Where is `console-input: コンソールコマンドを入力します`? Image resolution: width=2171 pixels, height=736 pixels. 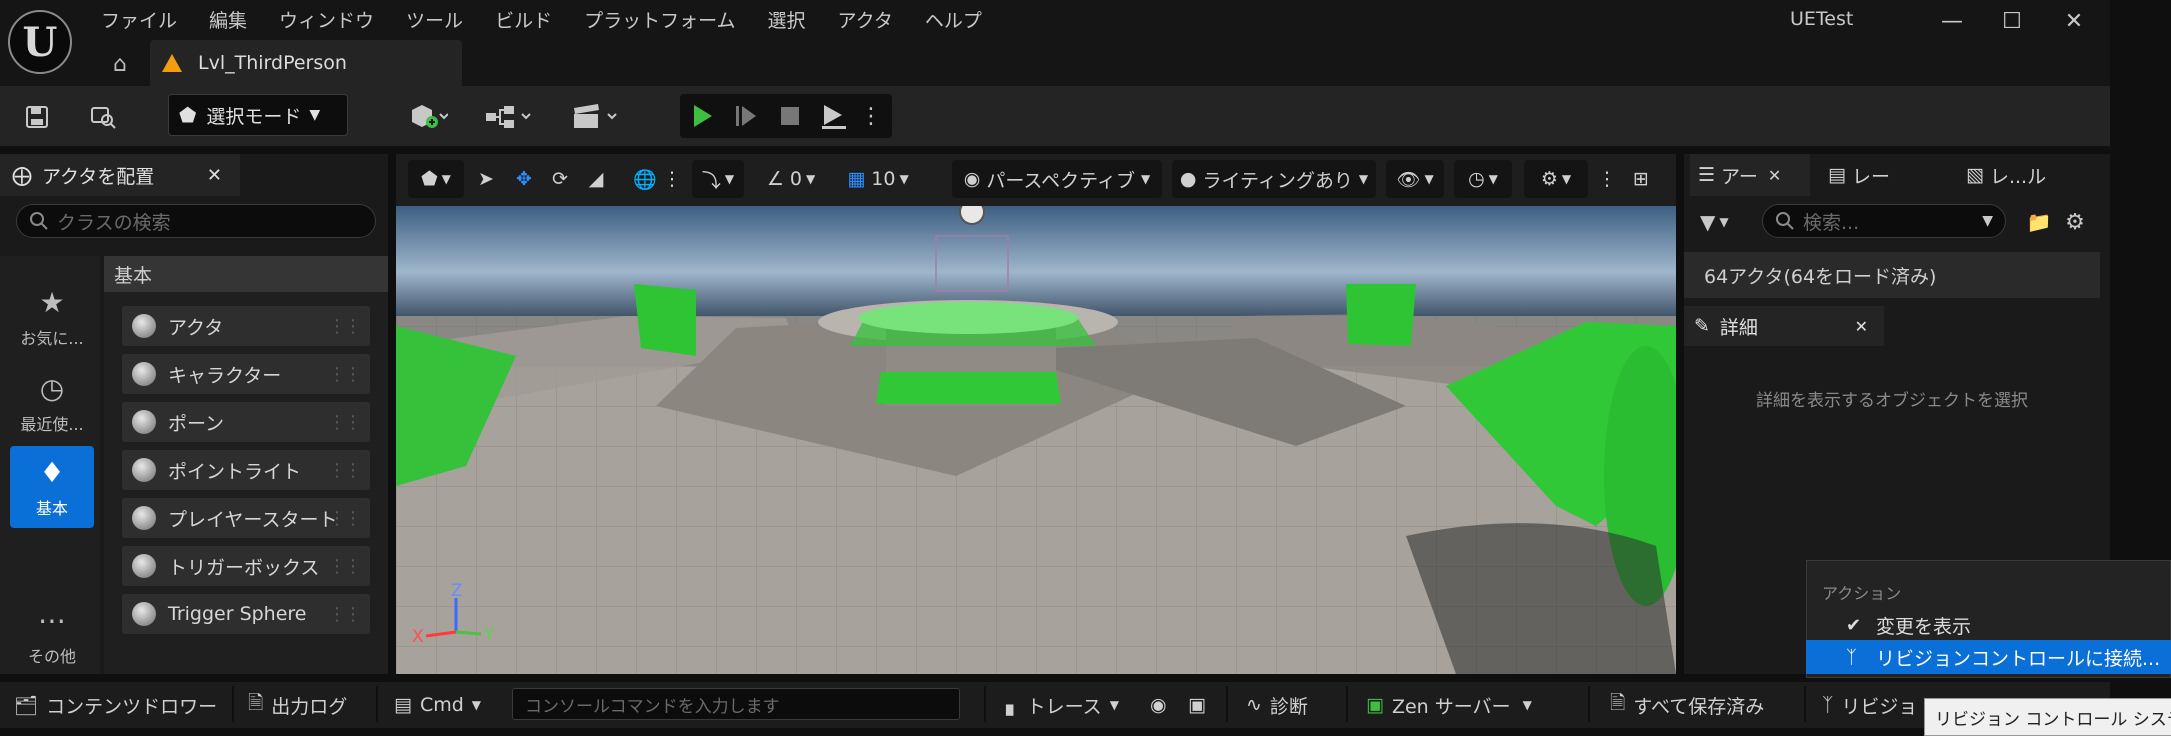 console-input: コンソールコマンドを入力します is located at coordinates (736, 704).